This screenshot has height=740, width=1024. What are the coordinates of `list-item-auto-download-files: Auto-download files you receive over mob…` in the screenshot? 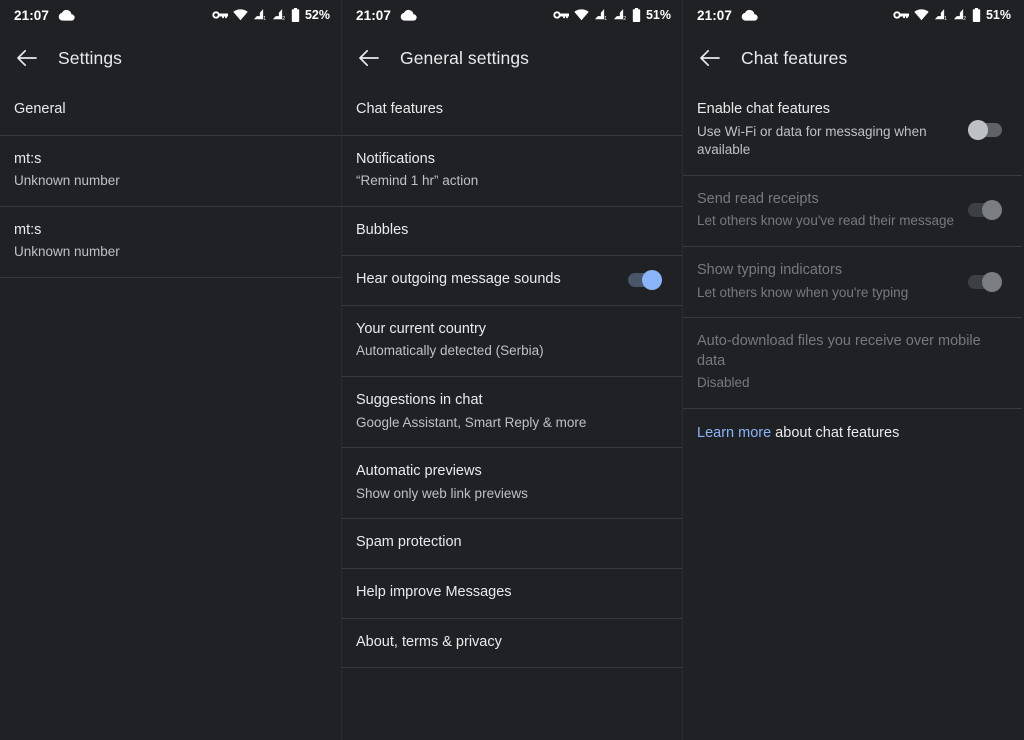 It's located at (852, 363).